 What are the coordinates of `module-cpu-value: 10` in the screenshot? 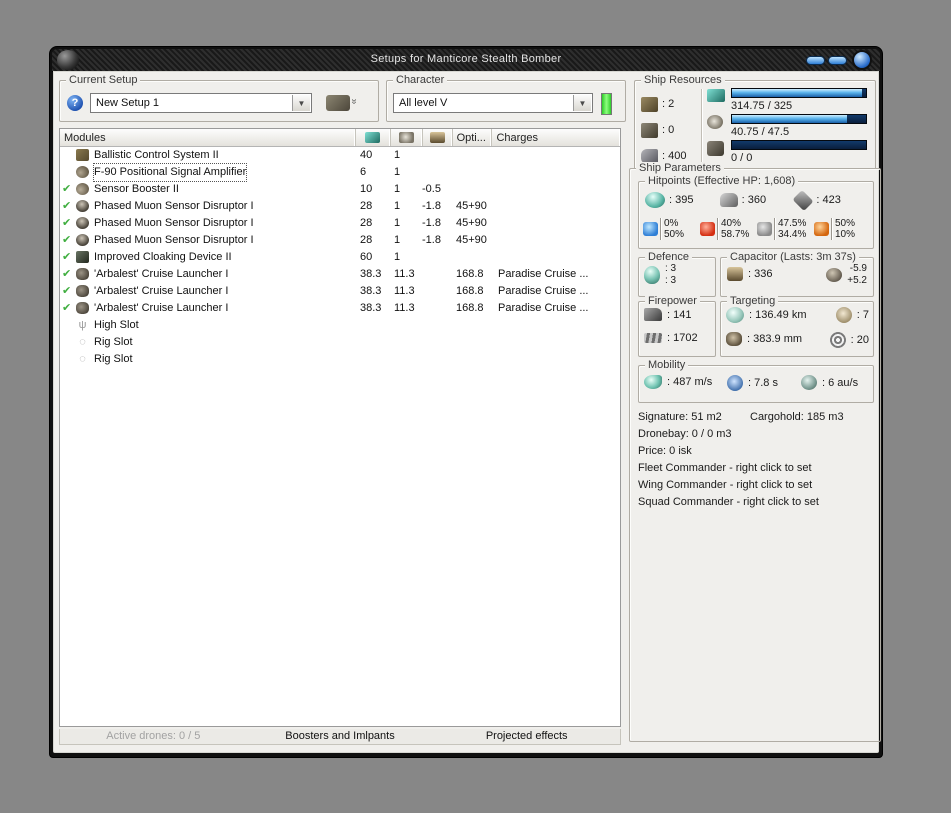 It's located at (366, 189).